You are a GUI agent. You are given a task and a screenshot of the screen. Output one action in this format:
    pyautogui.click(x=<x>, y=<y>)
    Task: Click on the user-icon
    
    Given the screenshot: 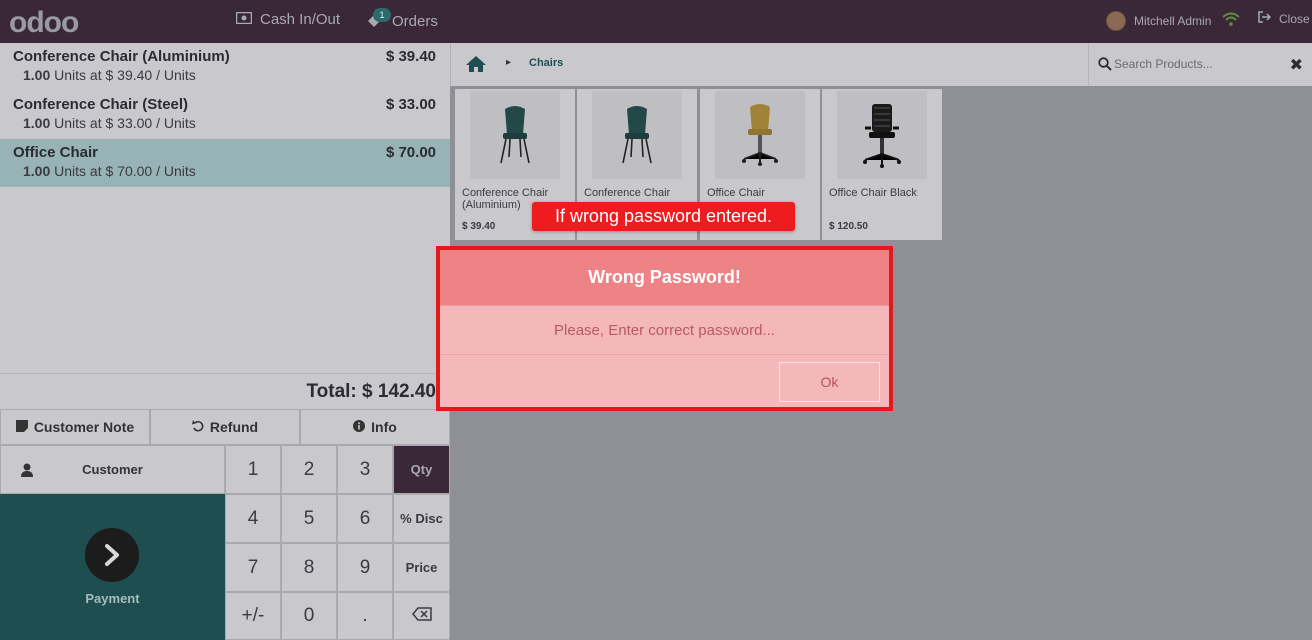 What is the action you would take?
    pyautogui.click(x=27, y=471)
    